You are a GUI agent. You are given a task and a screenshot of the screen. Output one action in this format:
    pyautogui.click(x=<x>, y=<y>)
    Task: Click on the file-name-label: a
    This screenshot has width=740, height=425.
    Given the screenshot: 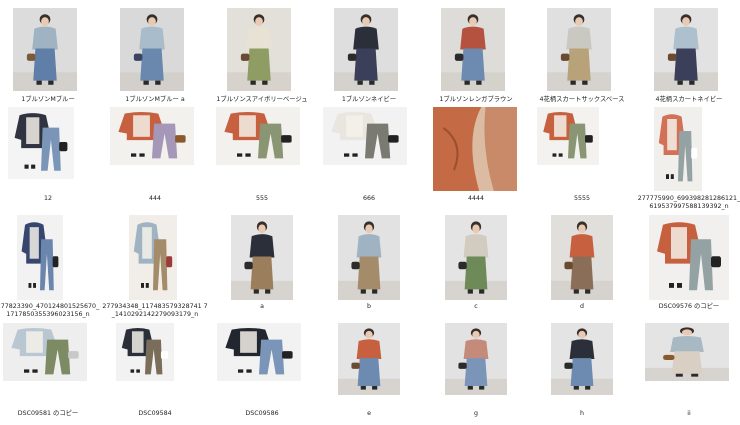 What is the action you would take?
    pyautogui.click(x=262, y=306)
    